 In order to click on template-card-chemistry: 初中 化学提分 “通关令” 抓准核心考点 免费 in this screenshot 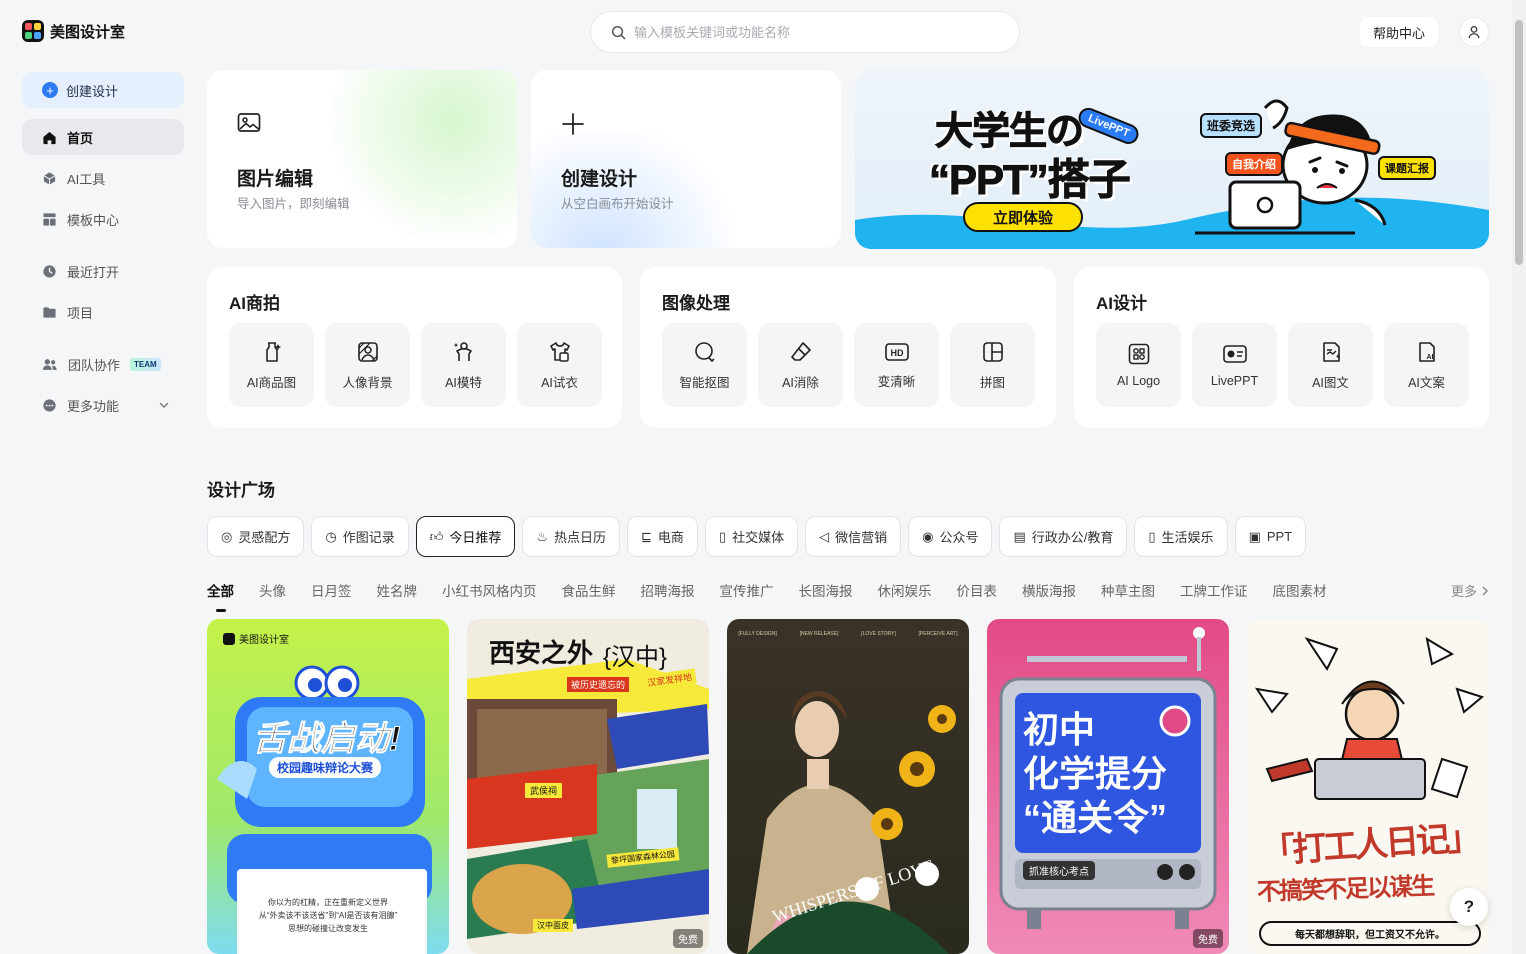, I will do `click(1108, 786)`.